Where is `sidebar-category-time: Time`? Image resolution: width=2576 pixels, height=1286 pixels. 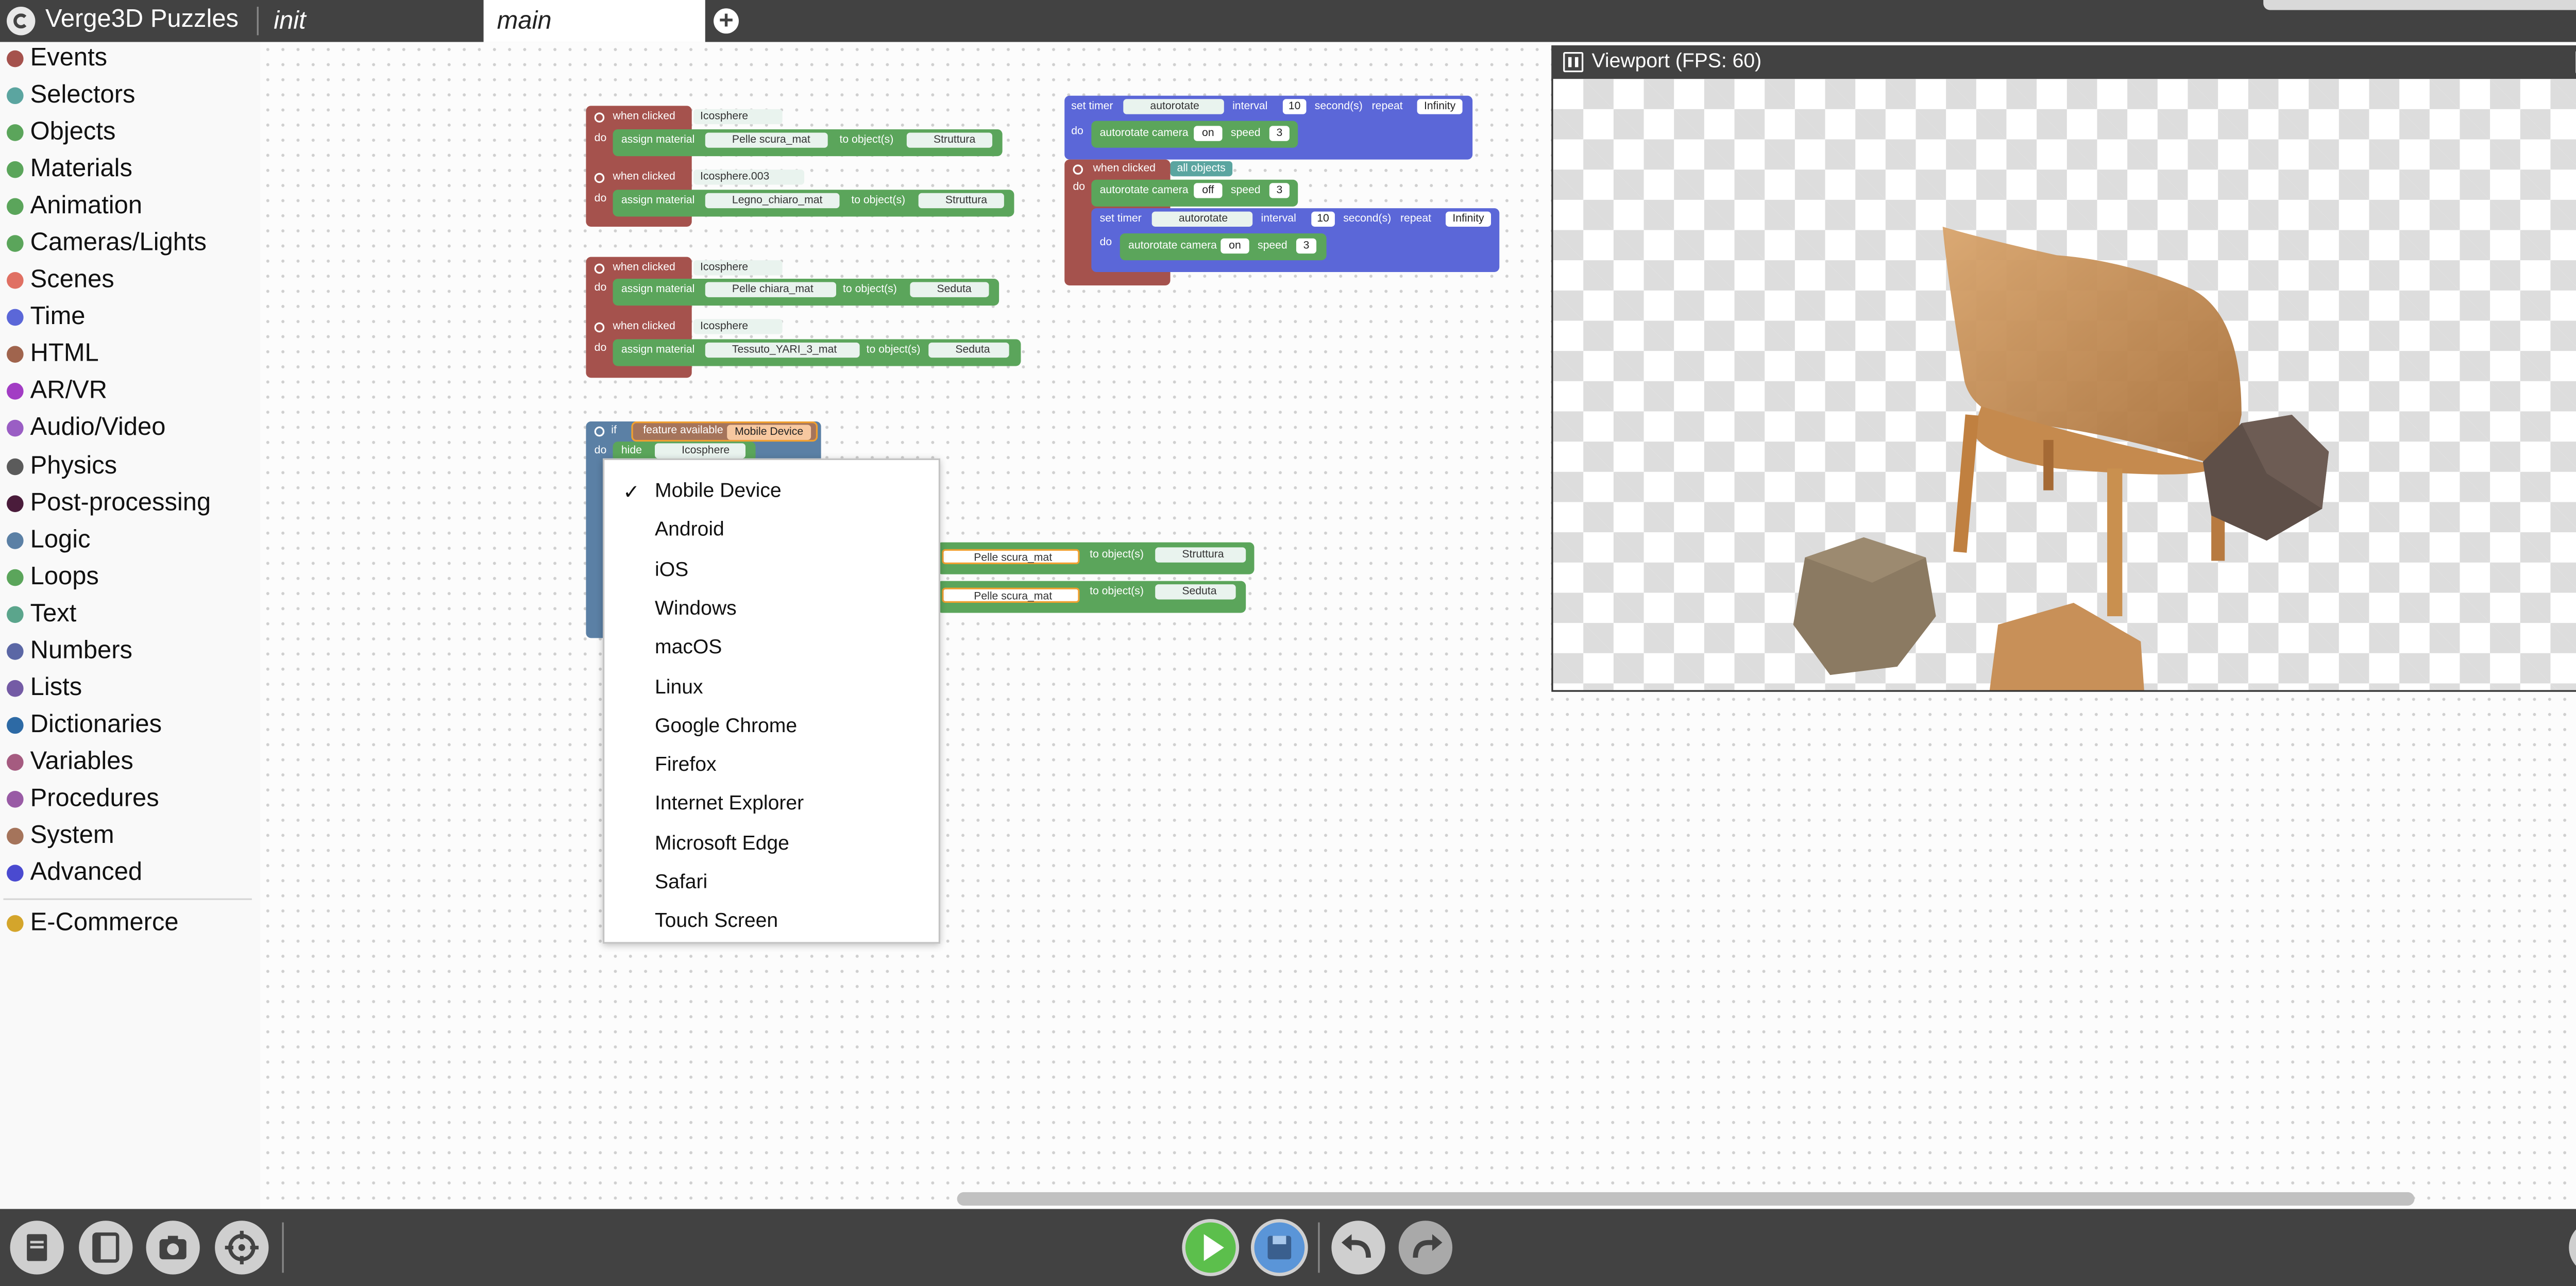
sidebar-category-time: Time is located at coordinates (46, 317).